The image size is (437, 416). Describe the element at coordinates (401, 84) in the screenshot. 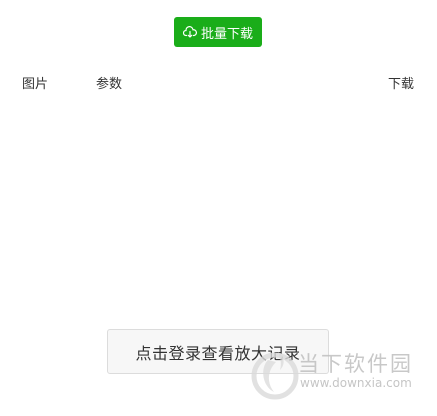

I see `column-header-download: 下载` at that location.